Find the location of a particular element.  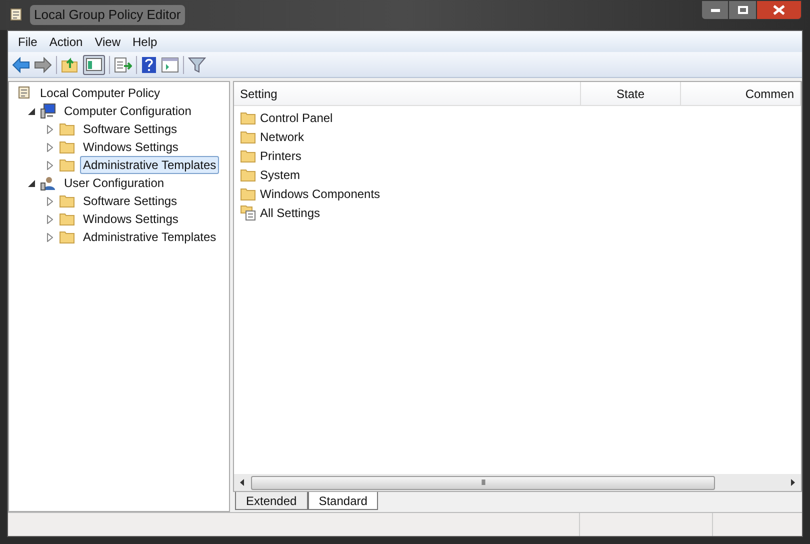

list-item: All Settings is located at coordinates (290, 213).